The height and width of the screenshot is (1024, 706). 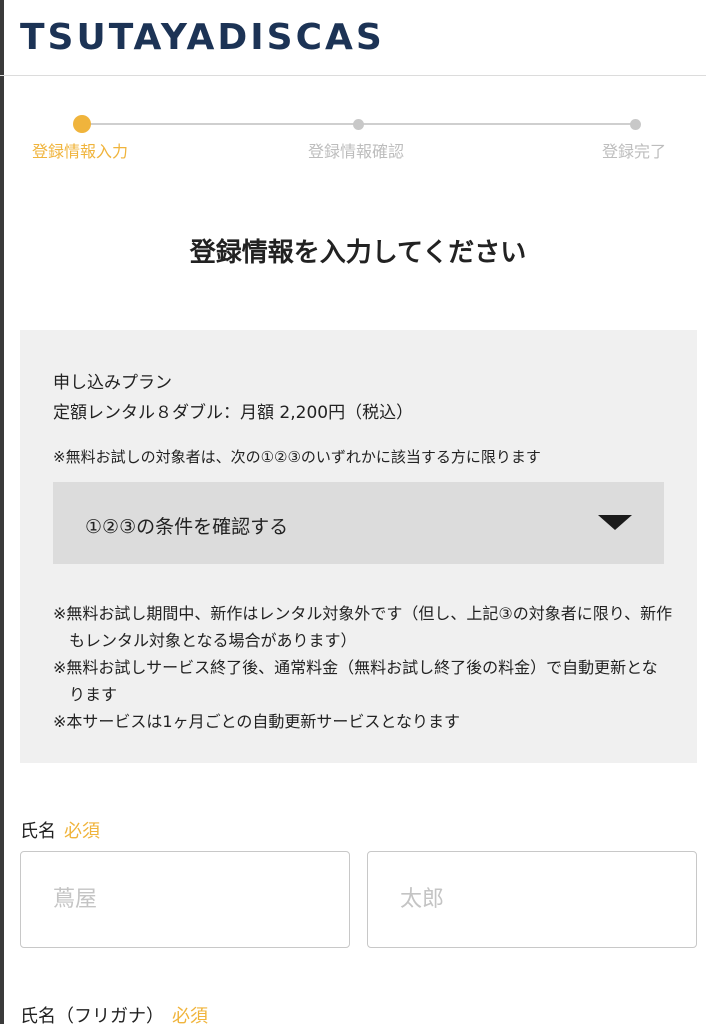 What do you see at coordinates (532, 899) in the screenshot?
I see `first-name-input` at bounding box center [532, 899].